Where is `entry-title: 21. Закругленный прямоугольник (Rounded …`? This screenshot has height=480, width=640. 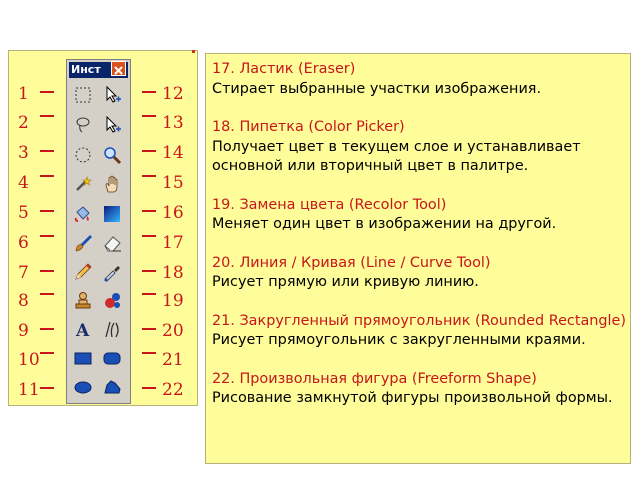
entry-title: 21. Закругленный прямоугольник (Rounded … is located at coordinates (419, 320).